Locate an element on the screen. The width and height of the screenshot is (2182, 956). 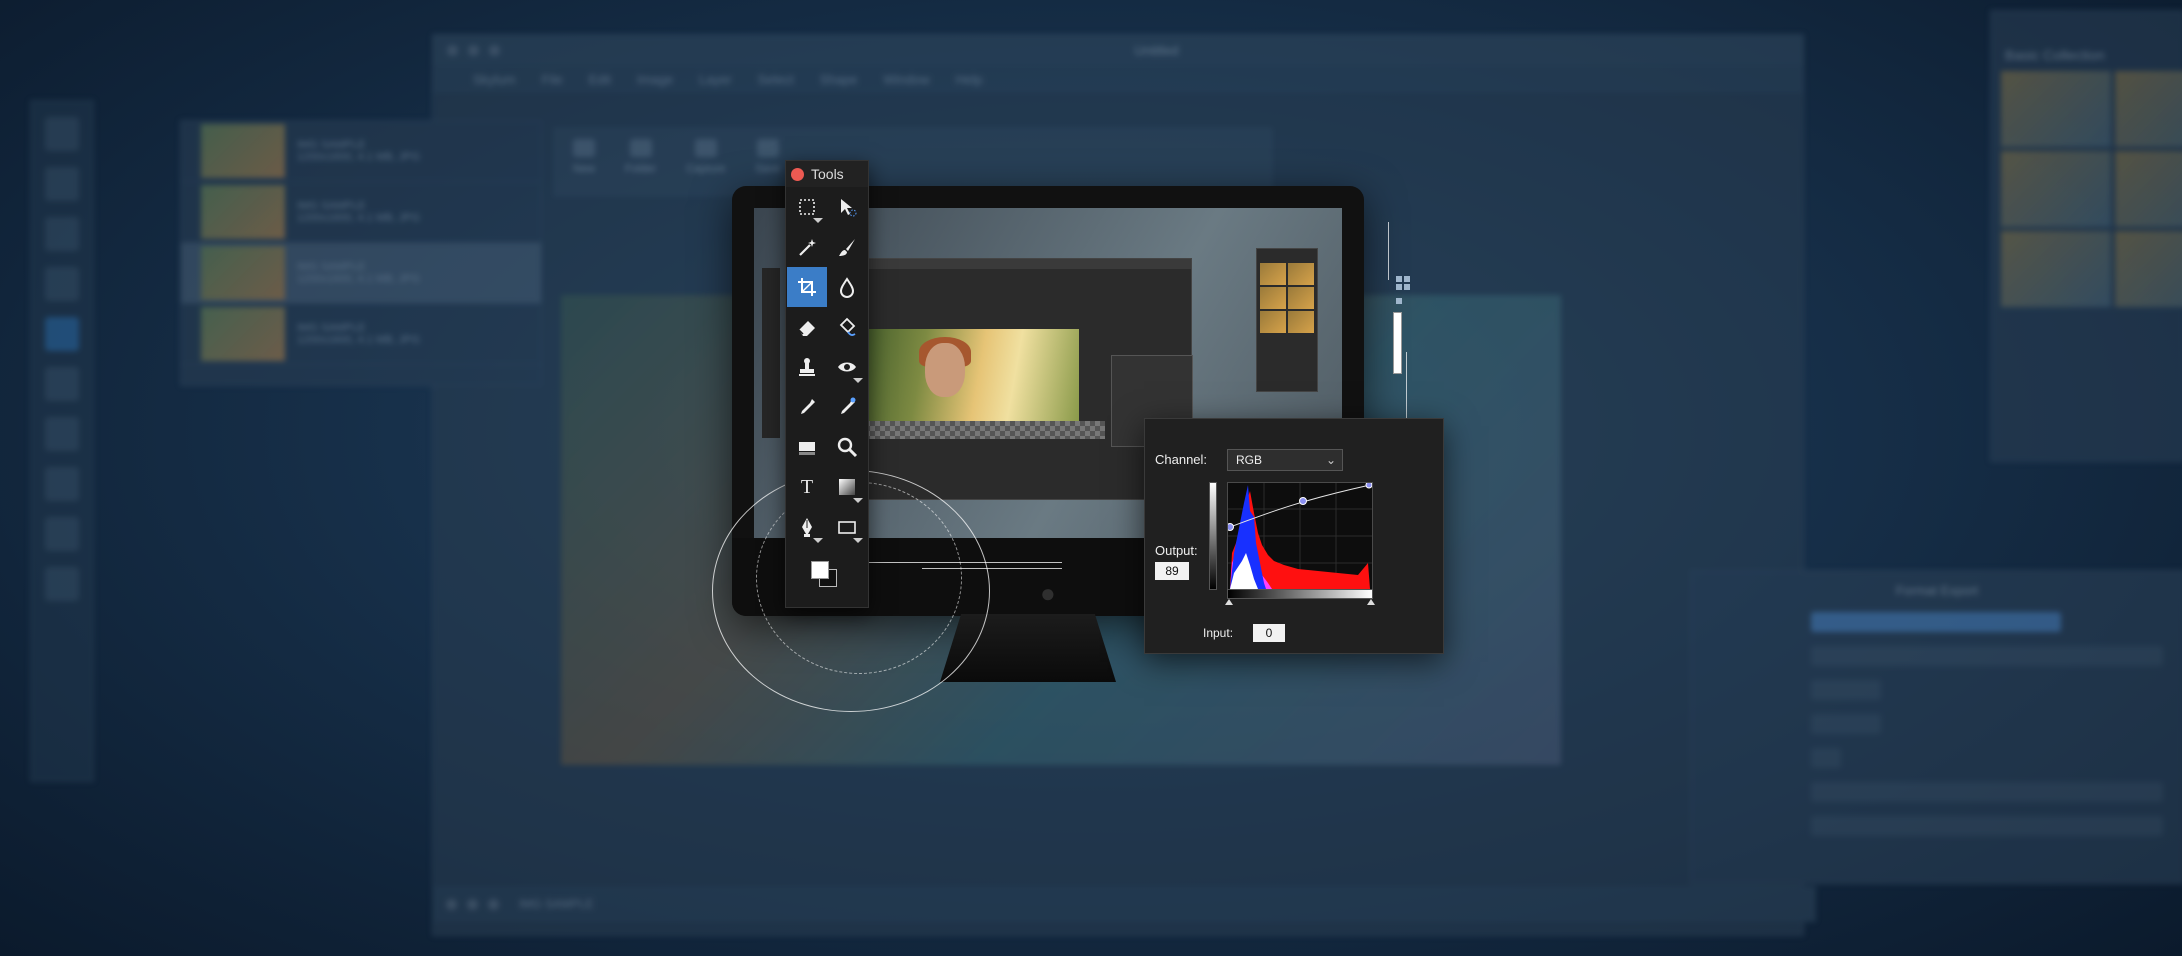
channel-select: RGB ⌄ is located at coordinates (1285, 460).